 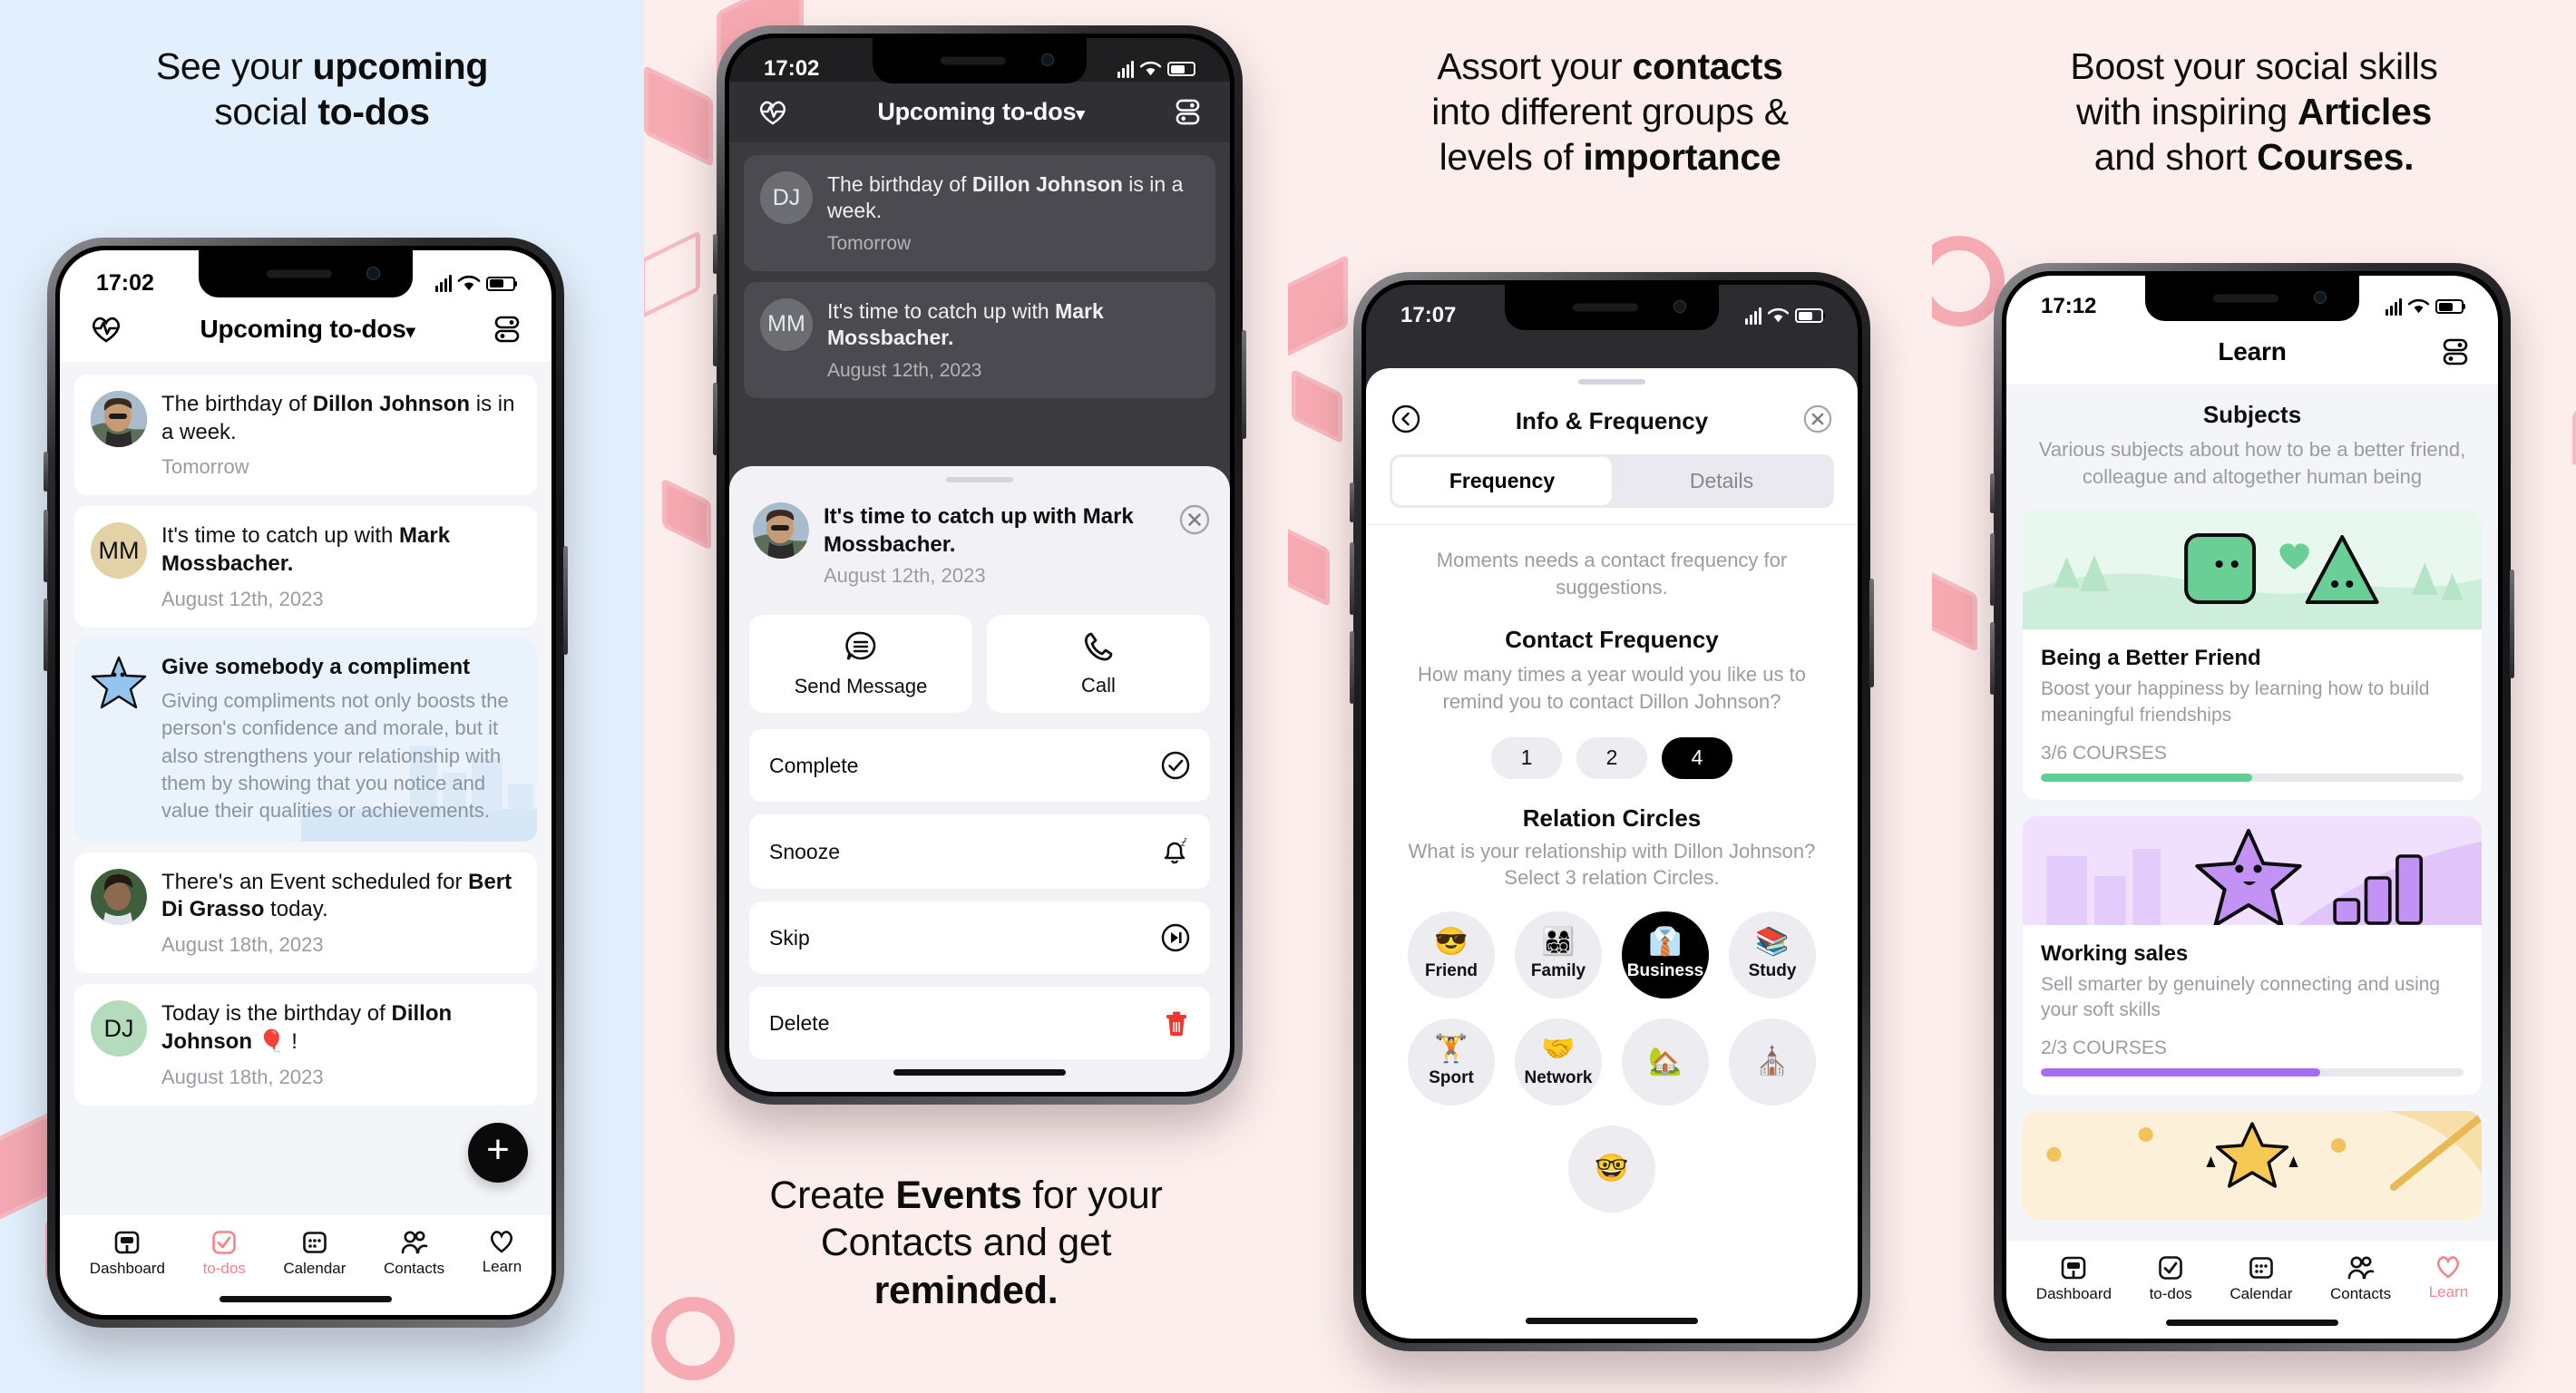 I want to click on app-header: Learn, so click(x=2252, y=352).